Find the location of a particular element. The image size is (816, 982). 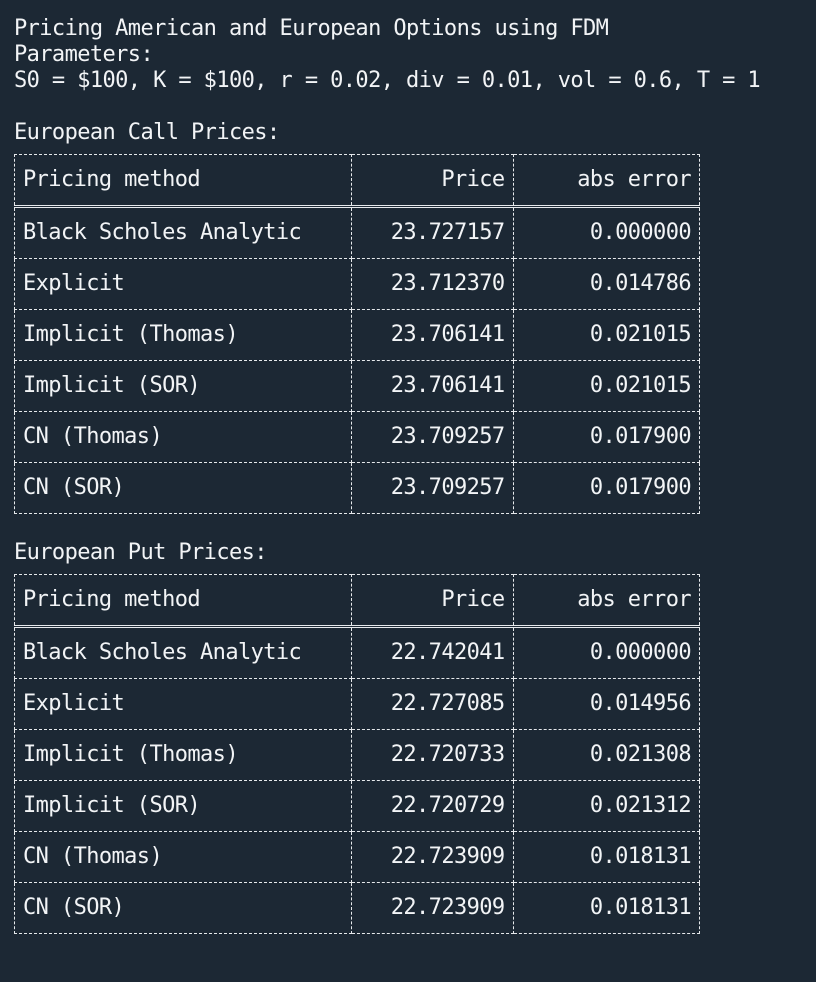

price-cell: 22.720729 is located at coordinates (432, 806).